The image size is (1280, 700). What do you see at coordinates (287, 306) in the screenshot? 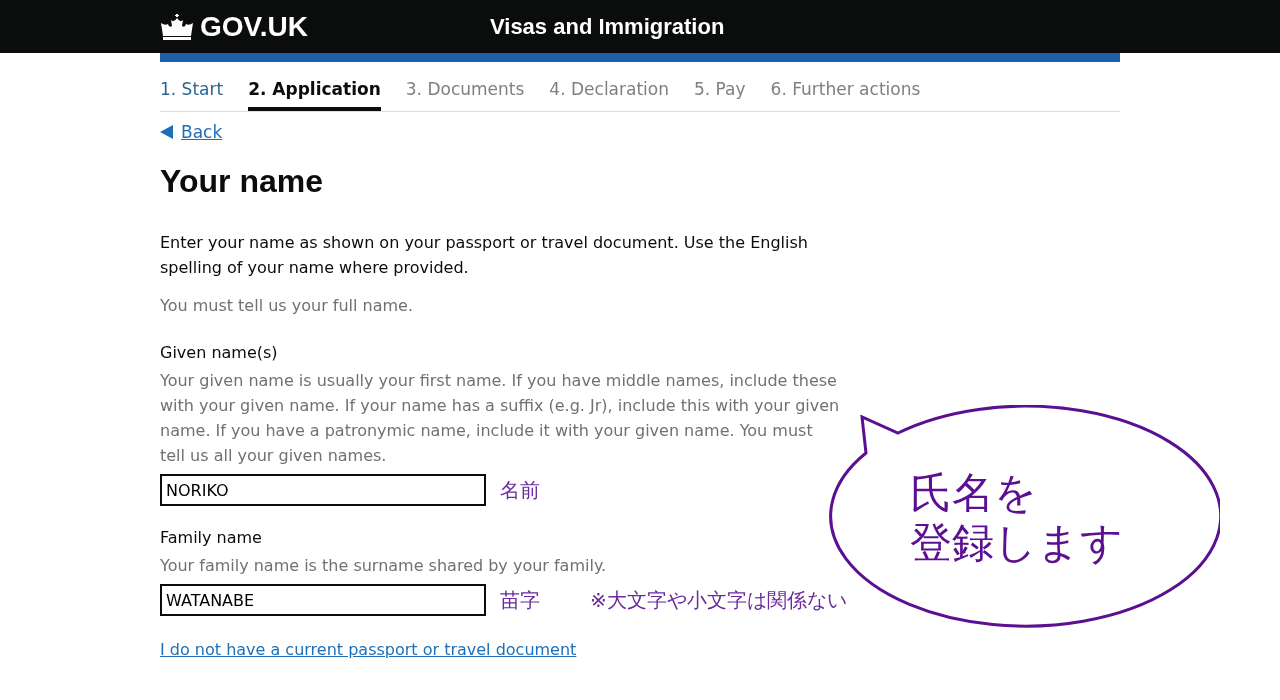
I see `requirement-text: You must tell us your full name.` at bounding box center [287, 306].